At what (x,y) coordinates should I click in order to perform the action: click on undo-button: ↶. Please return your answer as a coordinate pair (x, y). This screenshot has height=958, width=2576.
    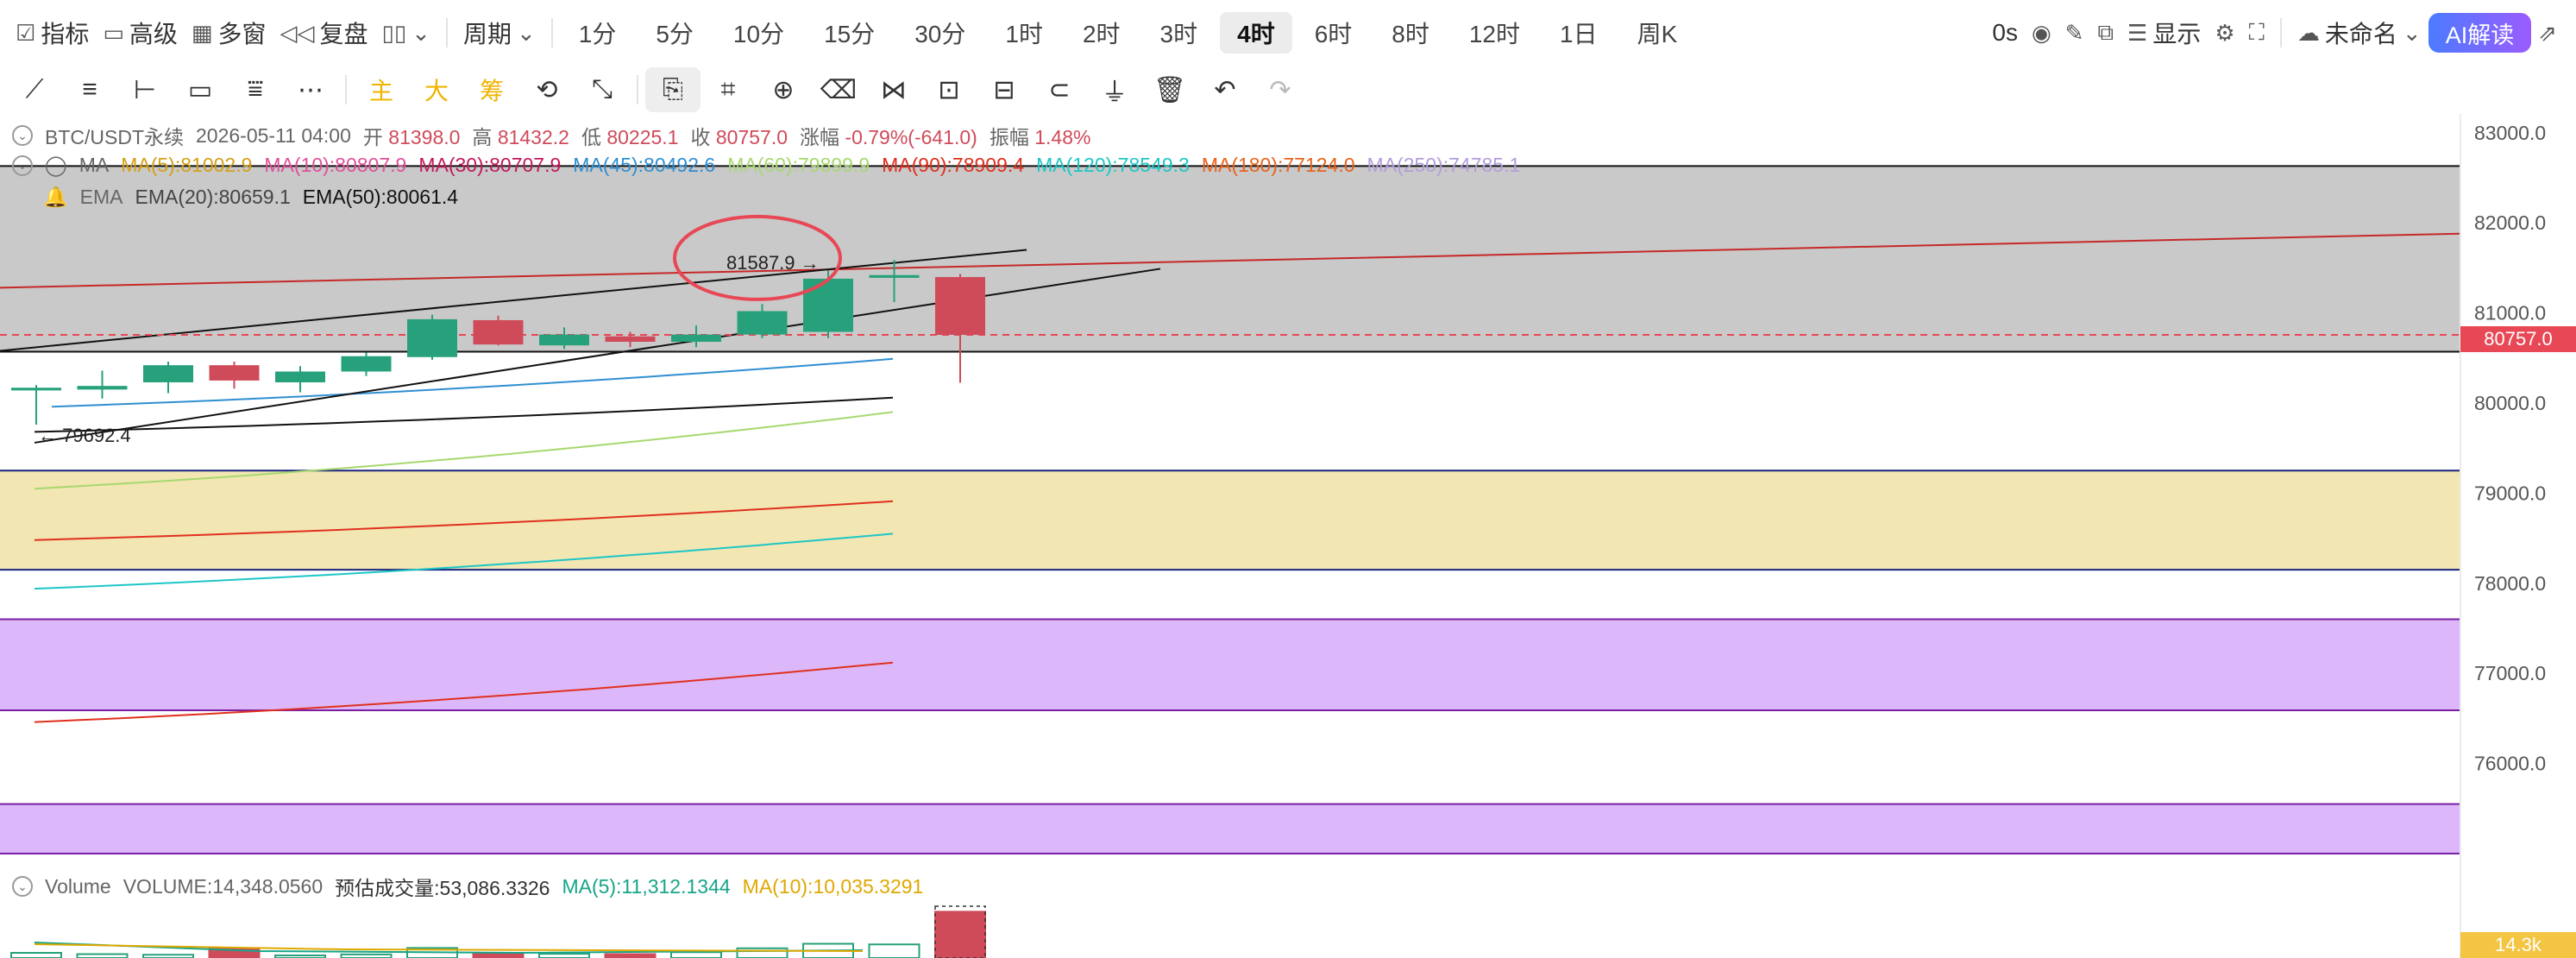
    Looking at the image, I should click on (1225, 89).